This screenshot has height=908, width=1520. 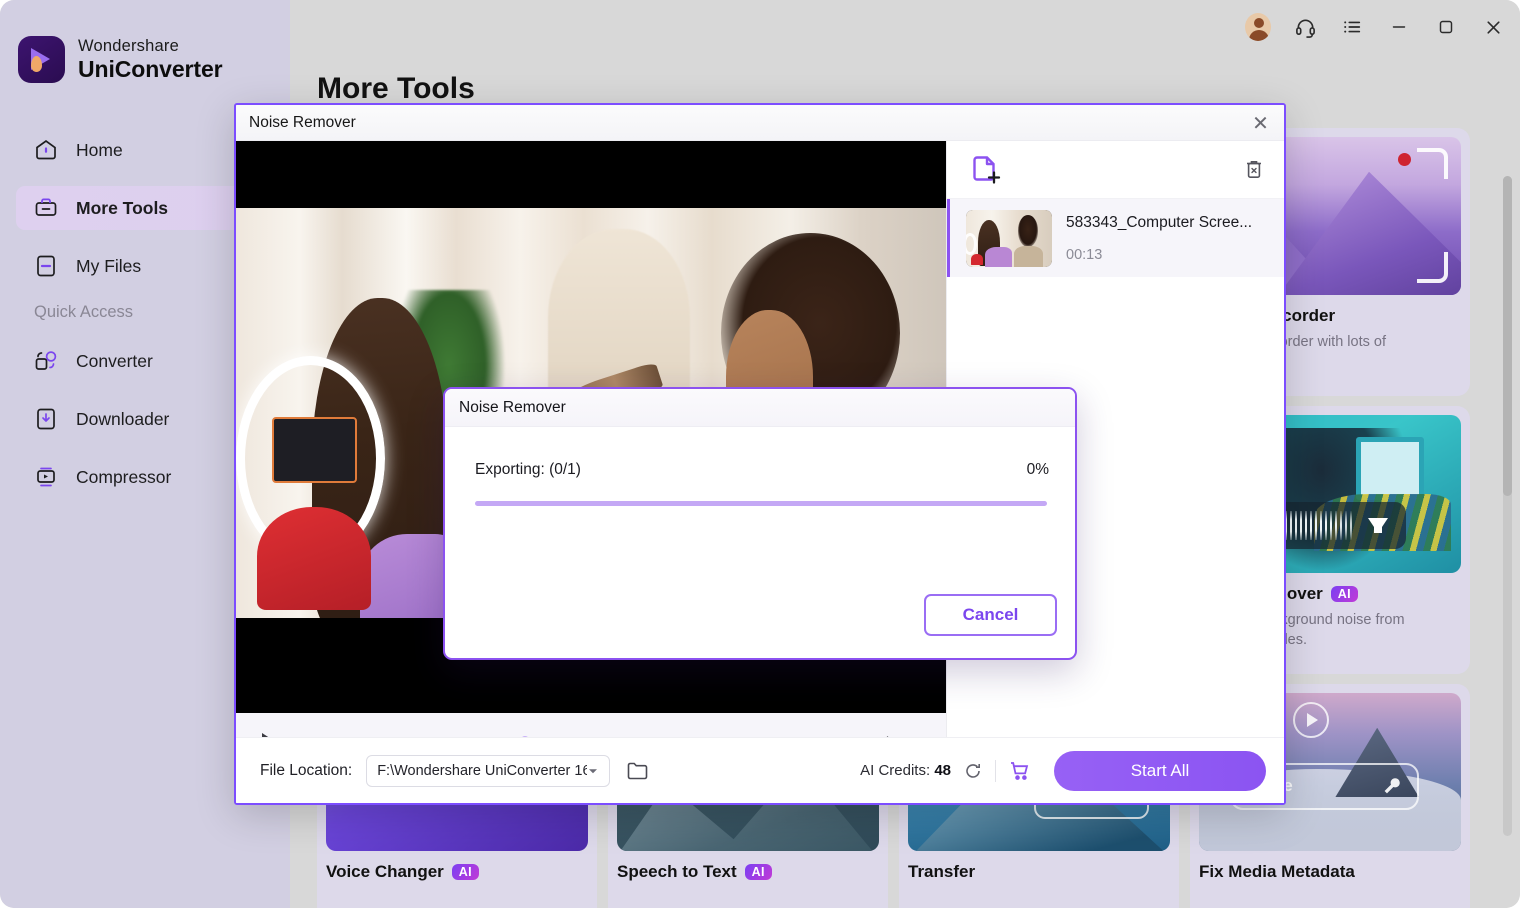 I want to click on ai-credits-group: AI Credits: 48, so click(x=946, y=771).